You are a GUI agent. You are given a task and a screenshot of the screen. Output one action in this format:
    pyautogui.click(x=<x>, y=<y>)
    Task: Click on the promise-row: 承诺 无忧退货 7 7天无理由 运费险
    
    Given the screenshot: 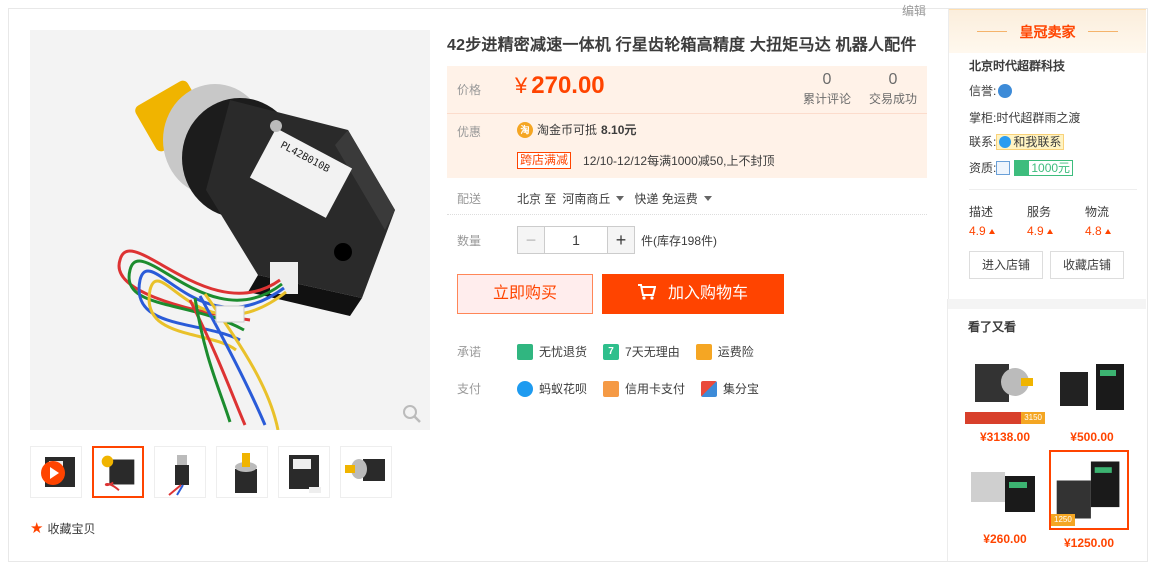 What is the action you would take?
    pyautogui.click(x=613, y=351)
    